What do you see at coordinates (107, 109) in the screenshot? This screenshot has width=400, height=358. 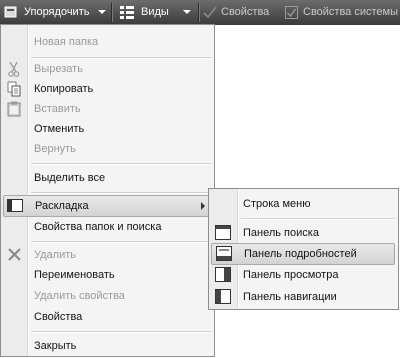 I see `menu-item-paste: Вставить` at bounding box center [107, 109].